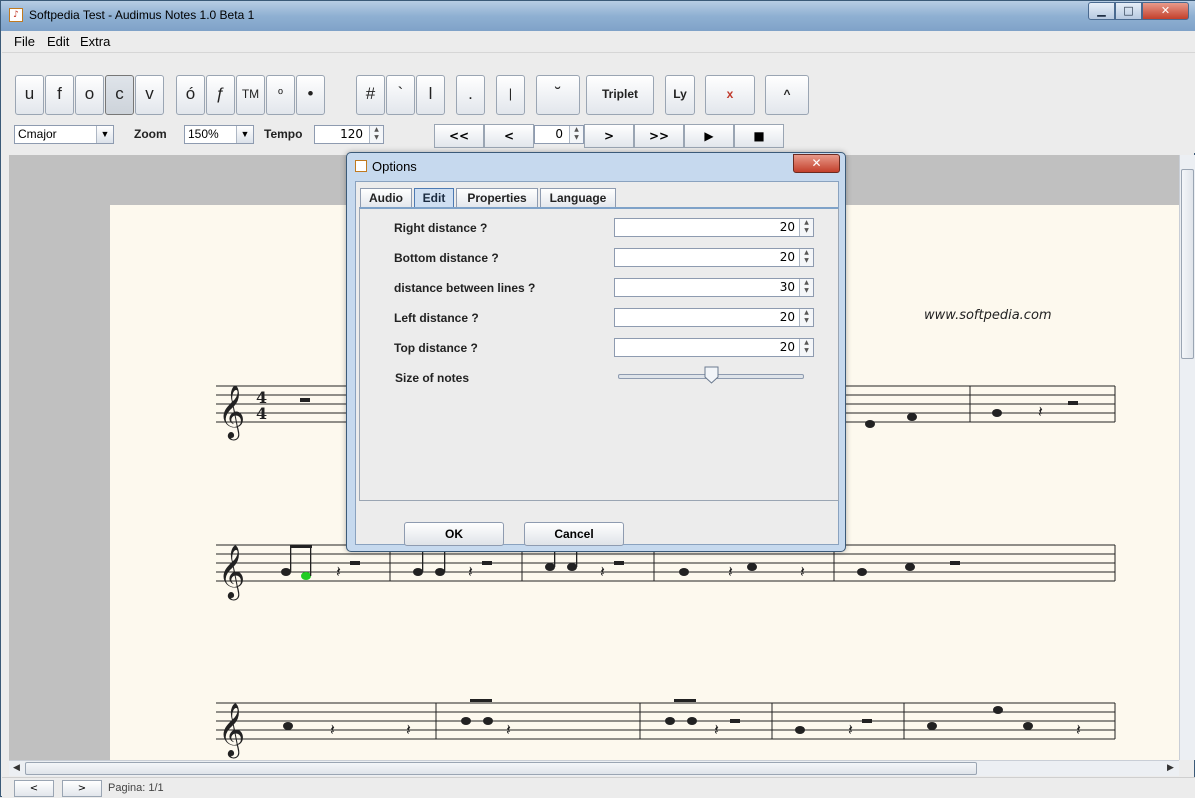 This screenshot has width=1195, height=798. I want to click on tempo-value: 120, so click(351, 134).